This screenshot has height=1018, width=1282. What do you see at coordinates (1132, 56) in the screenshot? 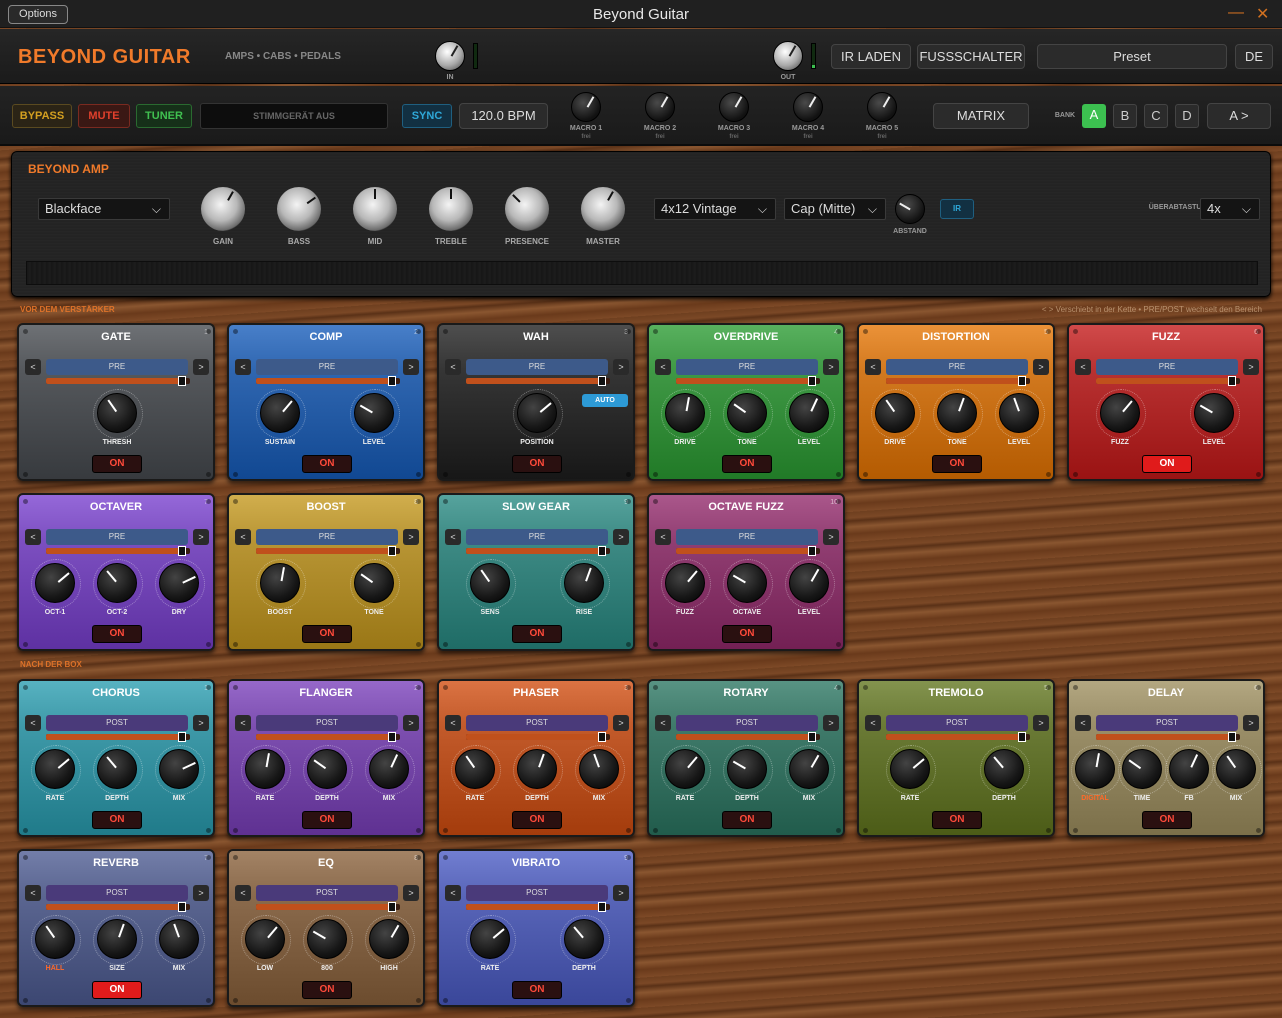
I see `preset-selector: Preset` at bounding box center [1132, 56].